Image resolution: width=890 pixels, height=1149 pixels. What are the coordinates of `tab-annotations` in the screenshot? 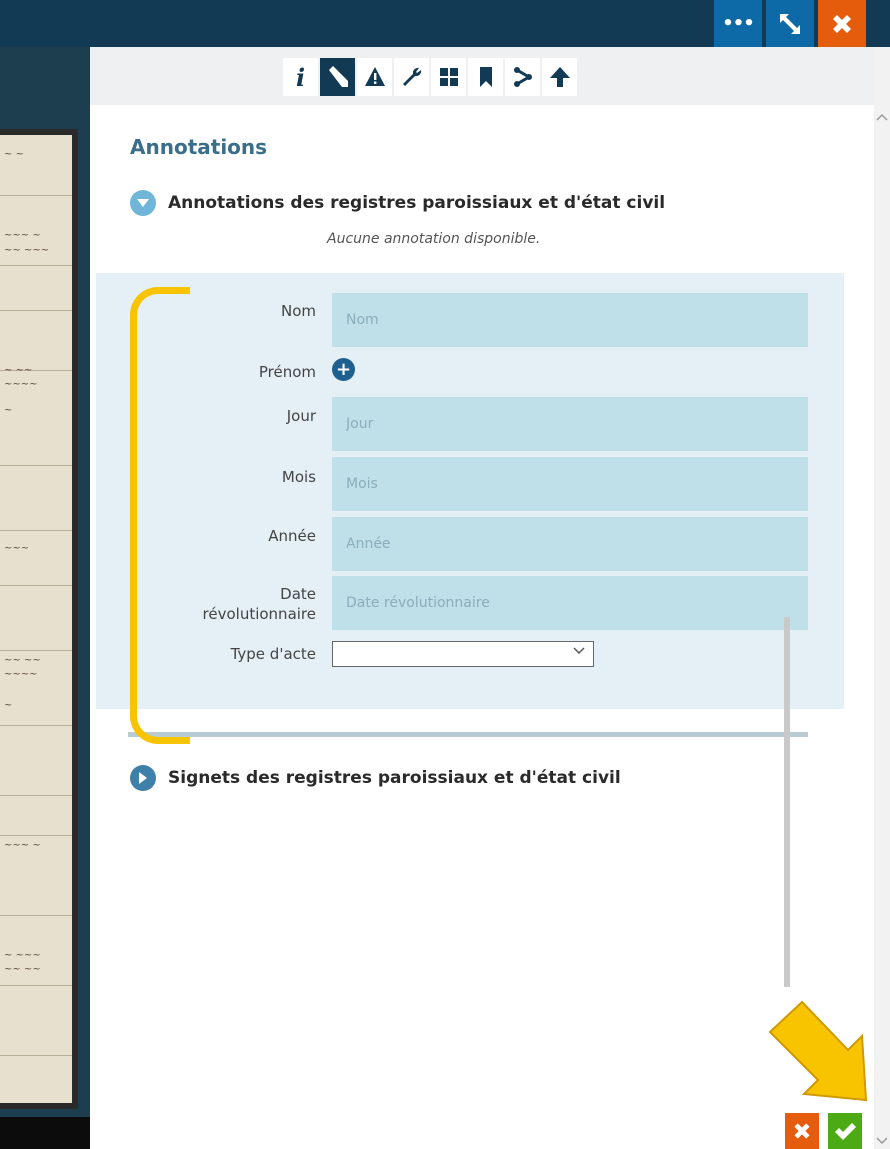 It's located at (337, 77).